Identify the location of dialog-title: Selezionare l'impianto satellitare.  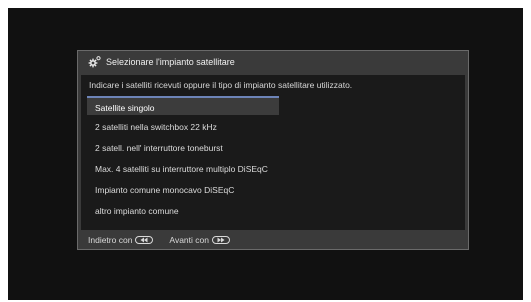
(170, 62).